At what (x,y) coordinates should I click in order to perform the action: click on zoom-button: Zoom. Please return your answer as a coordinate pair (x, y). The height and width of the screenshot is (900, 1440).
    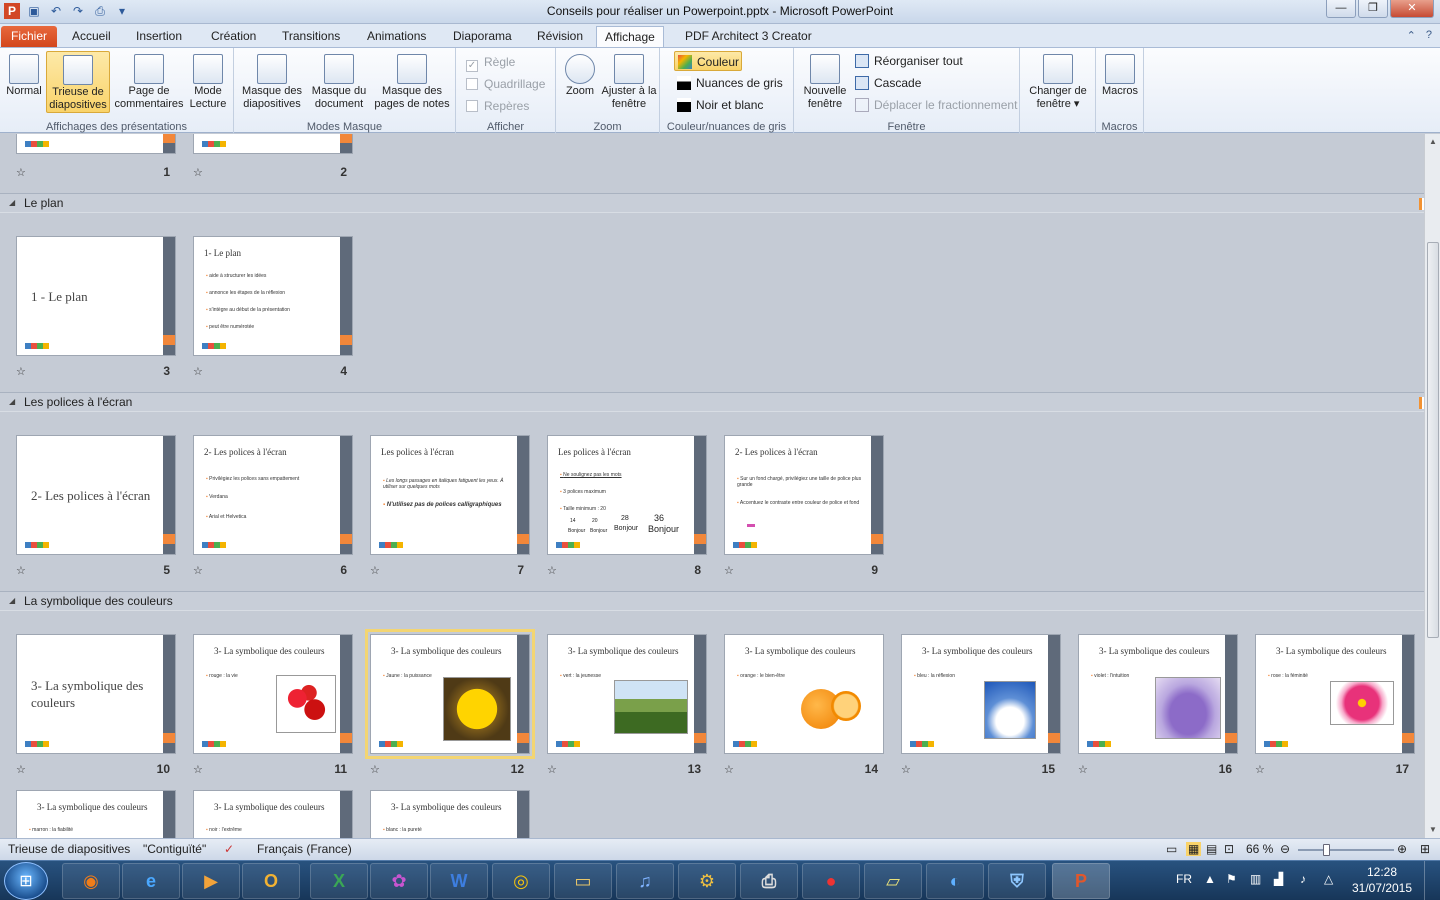
    Looking at the image, I should click on (580, 74).